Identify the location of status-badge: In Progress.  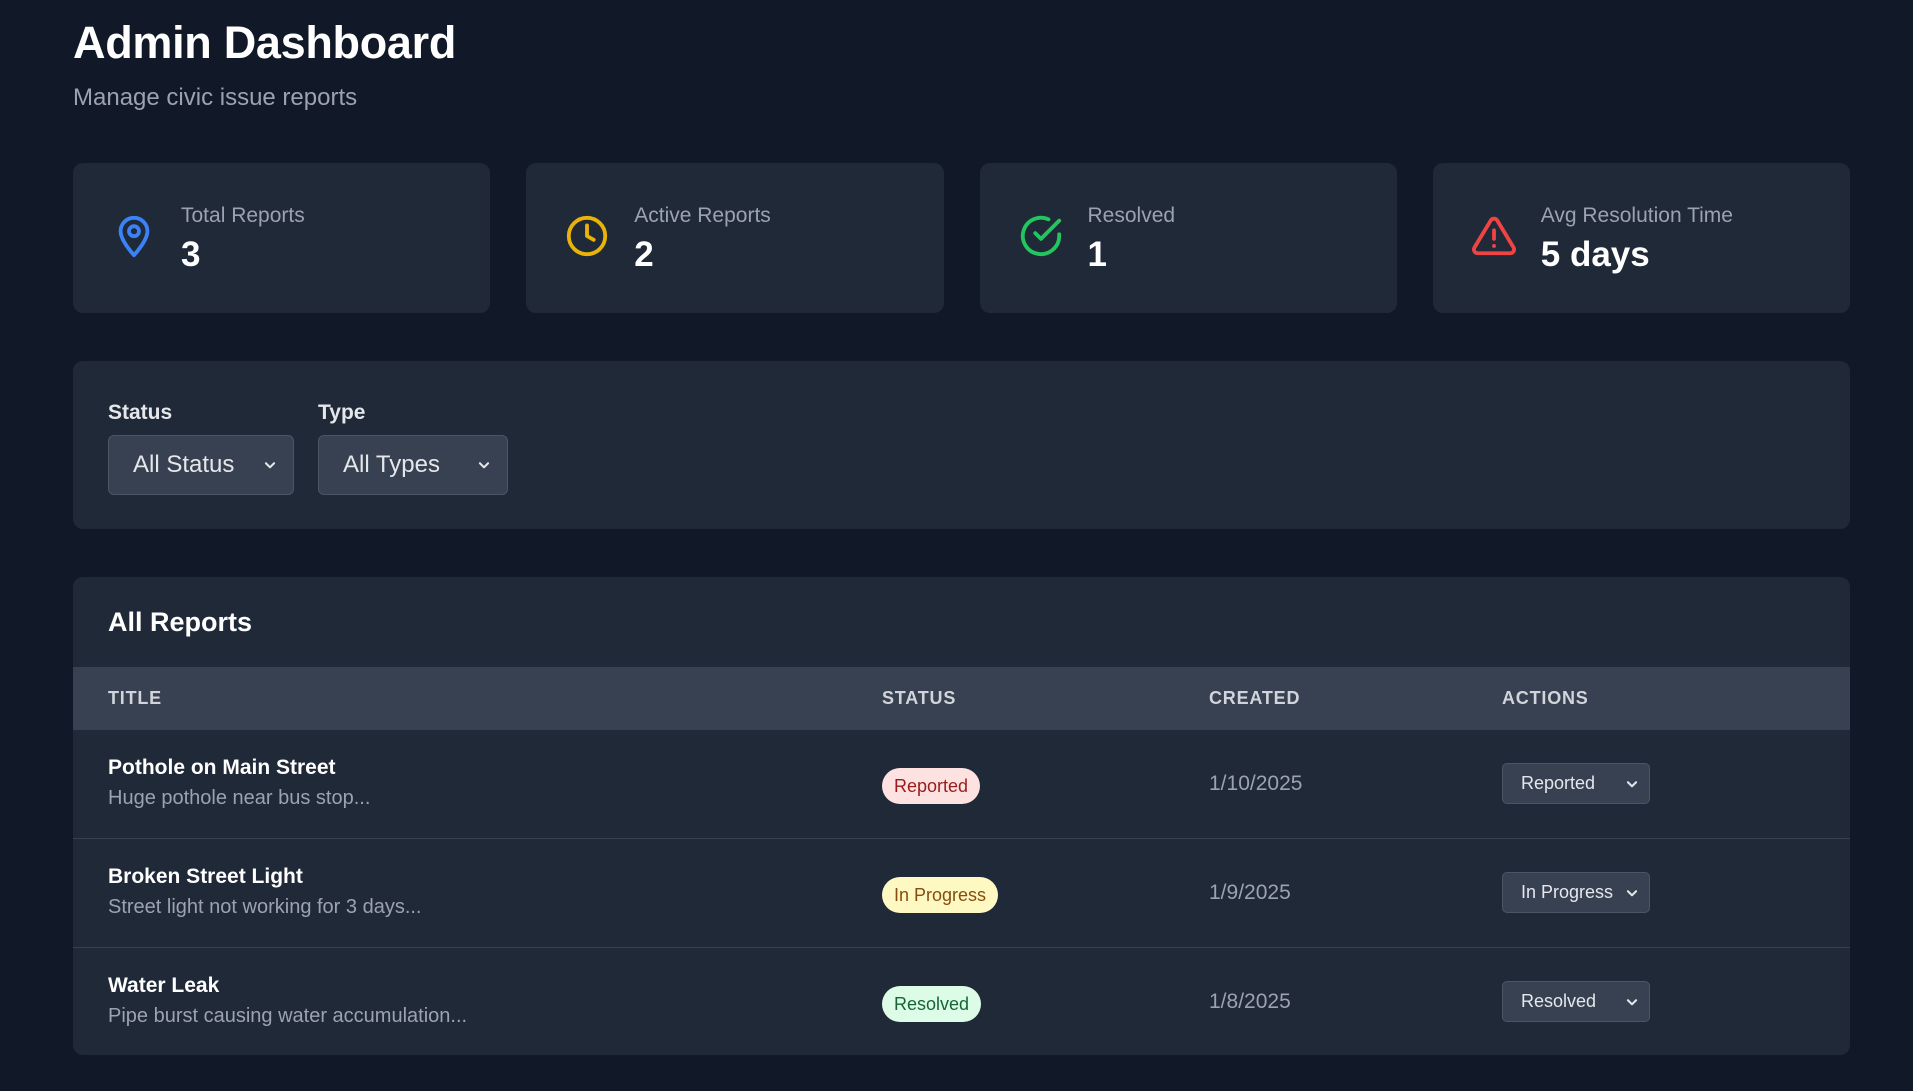
(940, 895).